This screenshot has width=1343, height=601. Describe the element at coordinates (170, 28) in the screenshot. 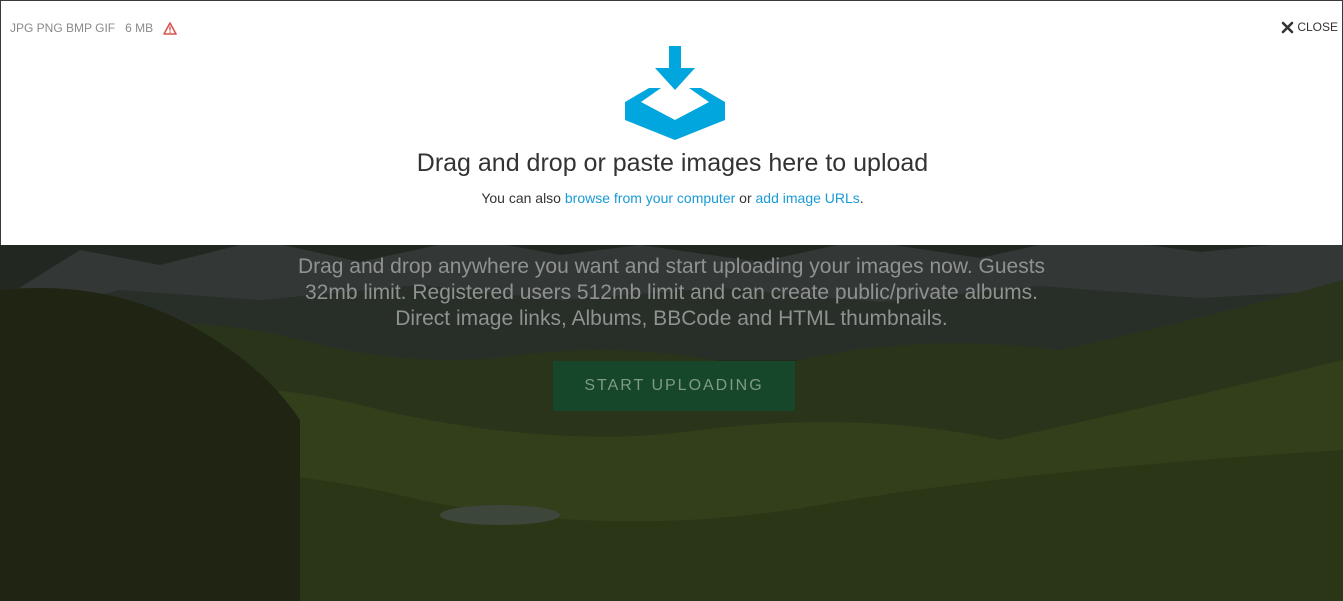

I see `warning-triangle-icon` at that location.